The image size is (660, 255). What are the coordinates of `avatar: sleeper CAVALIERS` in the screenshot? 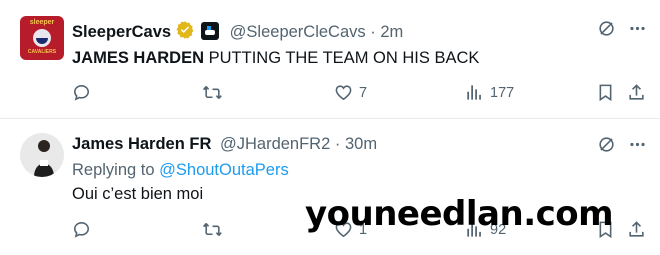 It's located at (42, 38).